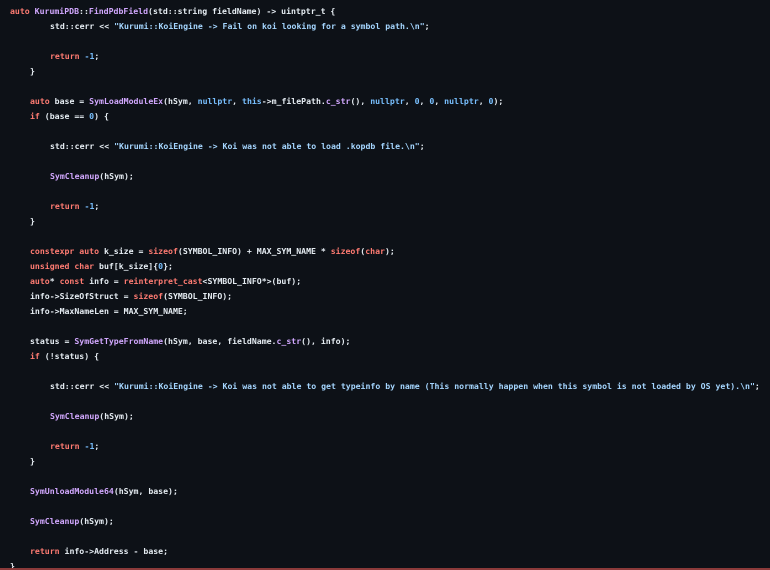 Image resolution: width=770 pixels, height=570 pixels. Describe the element at coordinates (72, 101) in the screenshot. I see `code-token: base =` at that location.